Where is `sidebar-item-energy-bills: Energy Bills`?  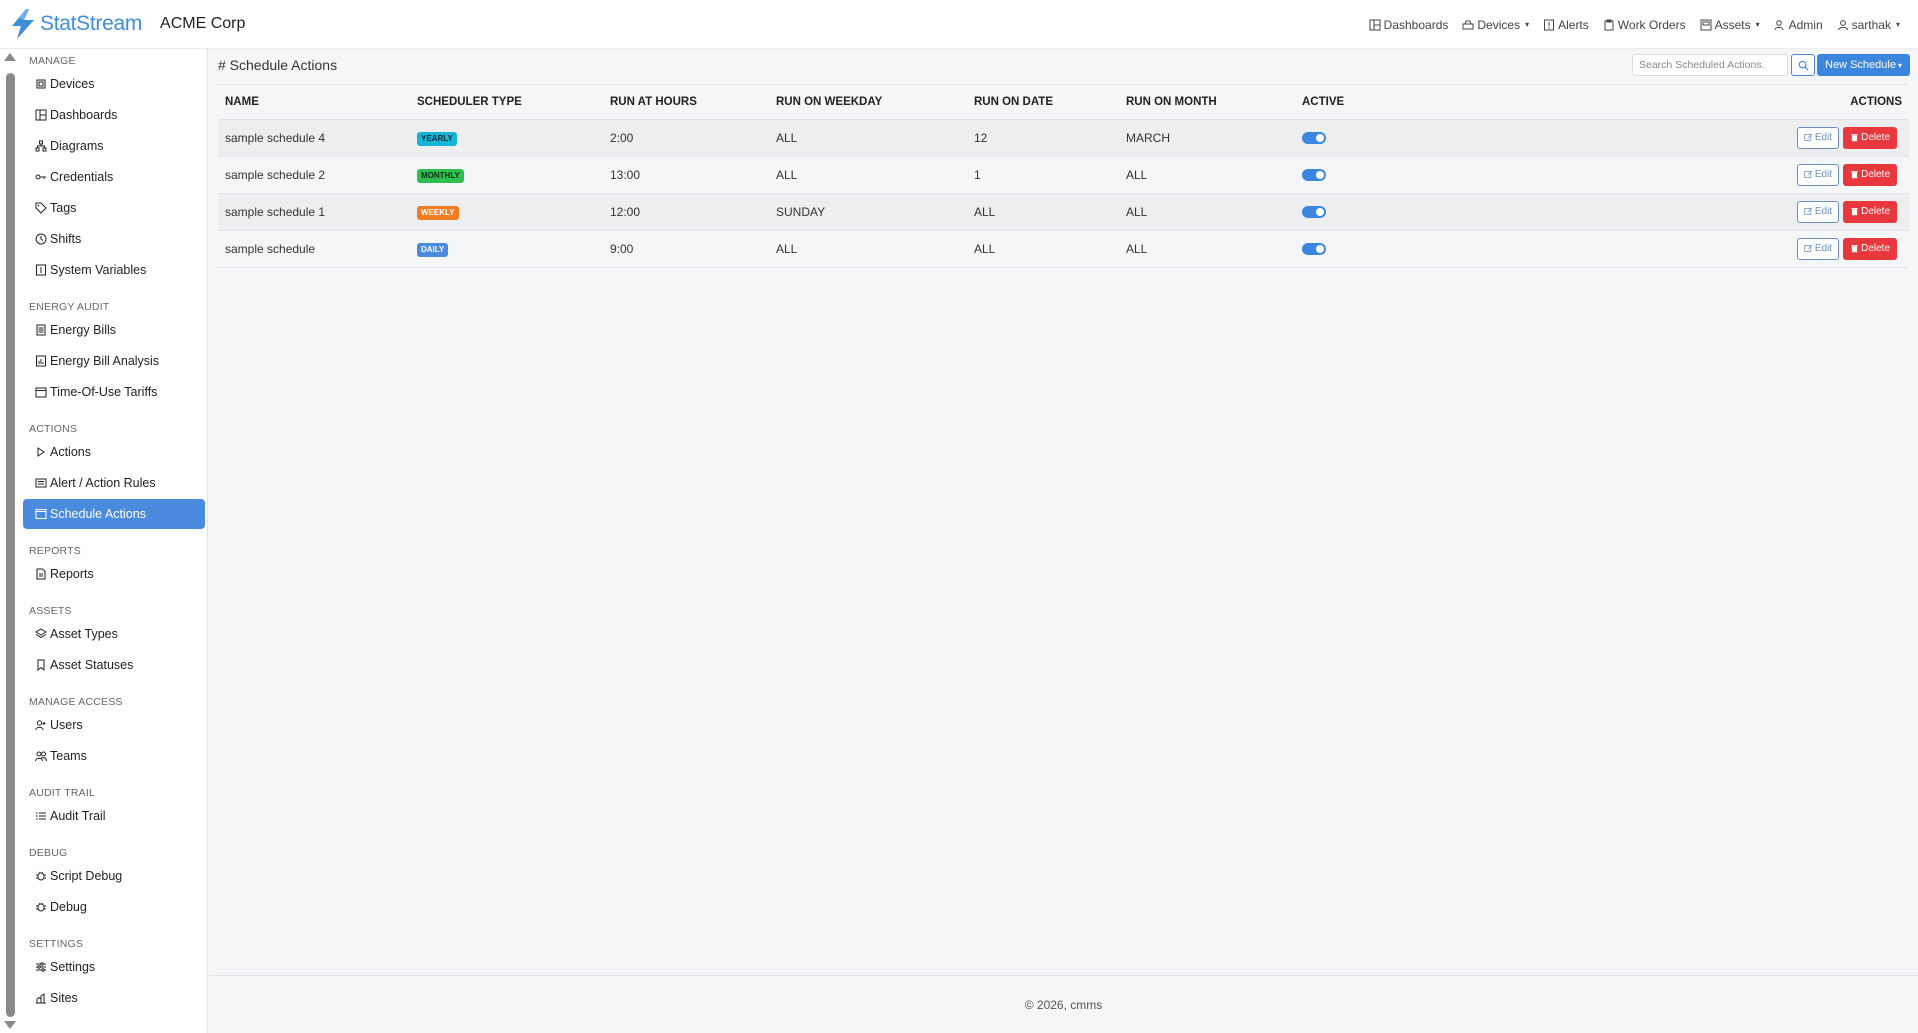
sidebar-item-energy-bills: Energy Bills is located at coordinates (114, 330).